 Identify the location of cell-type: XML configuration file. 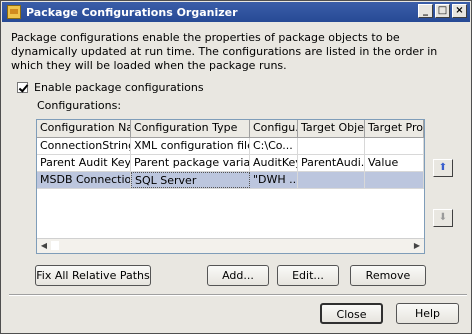
(190, 146).